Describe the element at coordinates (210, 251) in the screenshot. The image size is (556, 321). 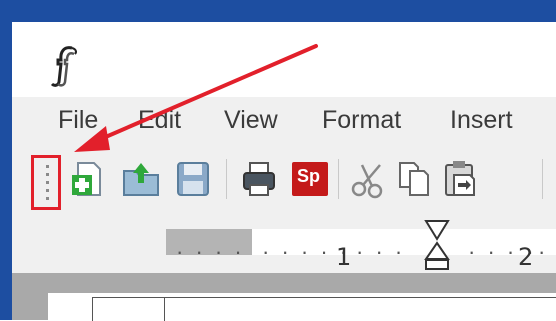
I see `ruler-ticks: · · · ·` at that location.